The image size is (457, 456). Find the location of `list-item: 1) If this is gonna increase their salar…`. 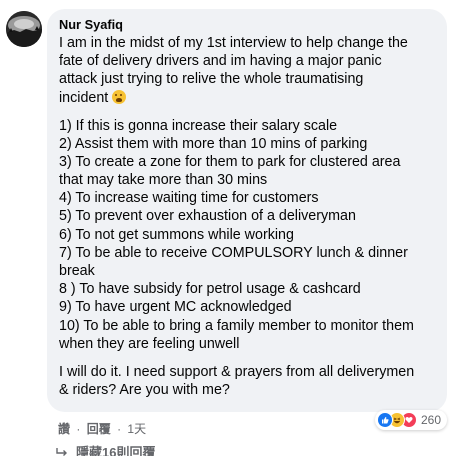

list-item: 1) If this is gonna increase their salar… is located at coordinates (198, 125).